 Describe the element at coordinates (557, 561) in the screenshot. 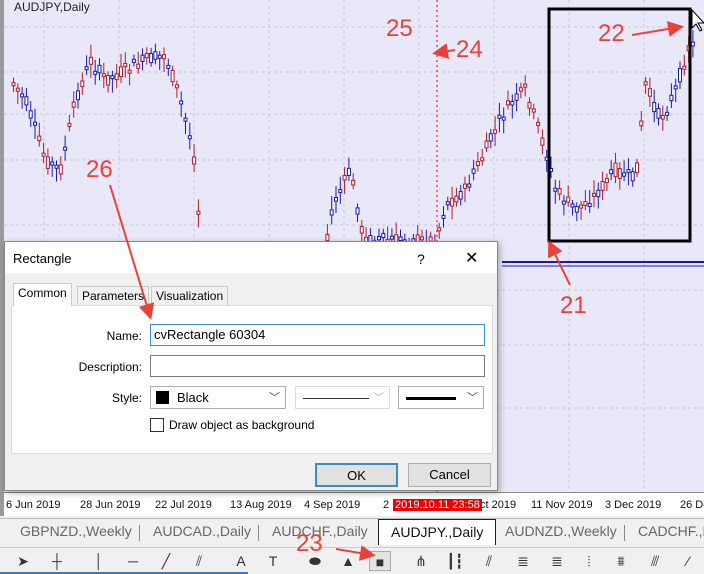

I see `fibo-arcs-icon: ≣` at that location.